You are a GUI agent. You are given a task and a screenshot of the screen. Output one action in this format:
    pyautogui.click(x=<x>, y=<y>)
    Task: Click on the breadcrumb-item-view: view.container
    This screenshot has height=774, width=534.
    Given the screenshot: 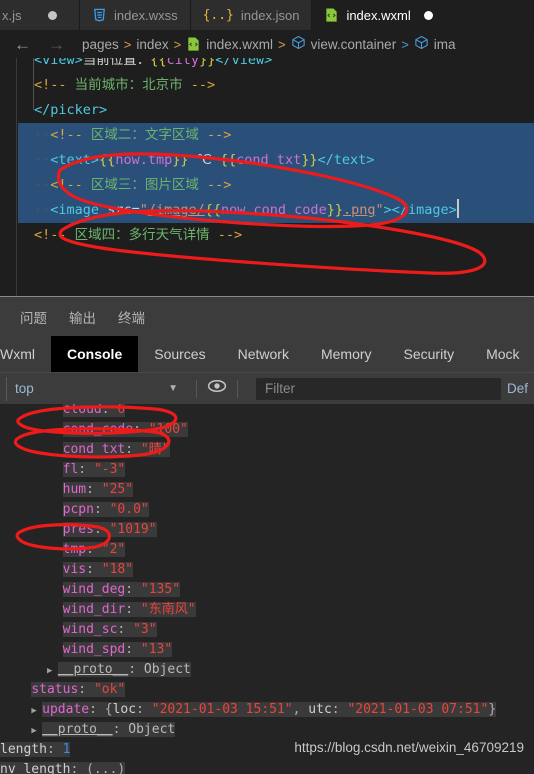 What is the action you would take?
    pyautogui.click(x=354, y=44)
    